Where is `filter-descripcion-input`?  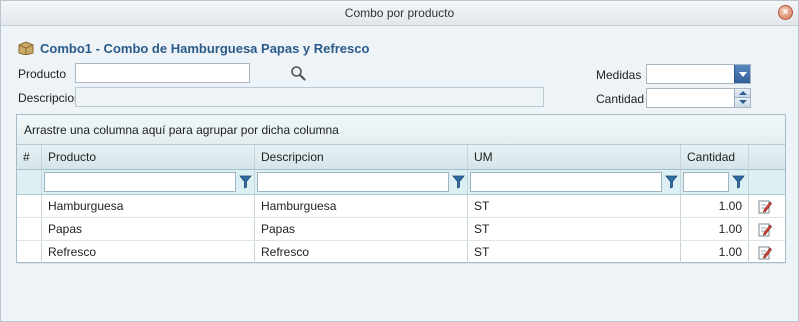
filter-descripcion-input is located at coordinates (353, 182).